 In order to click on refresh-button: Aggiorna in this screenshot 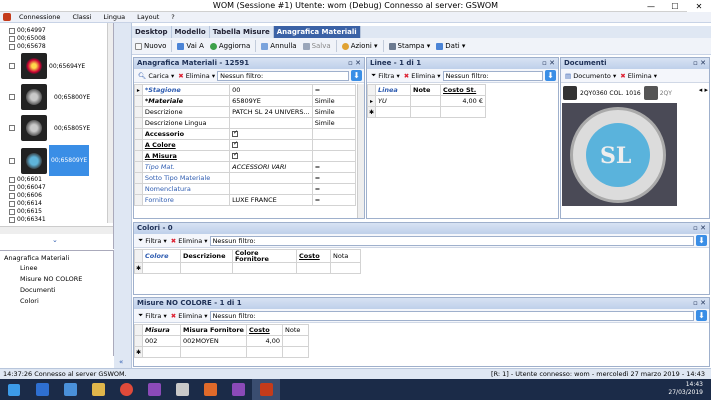, I will do `click(230, 46)`.